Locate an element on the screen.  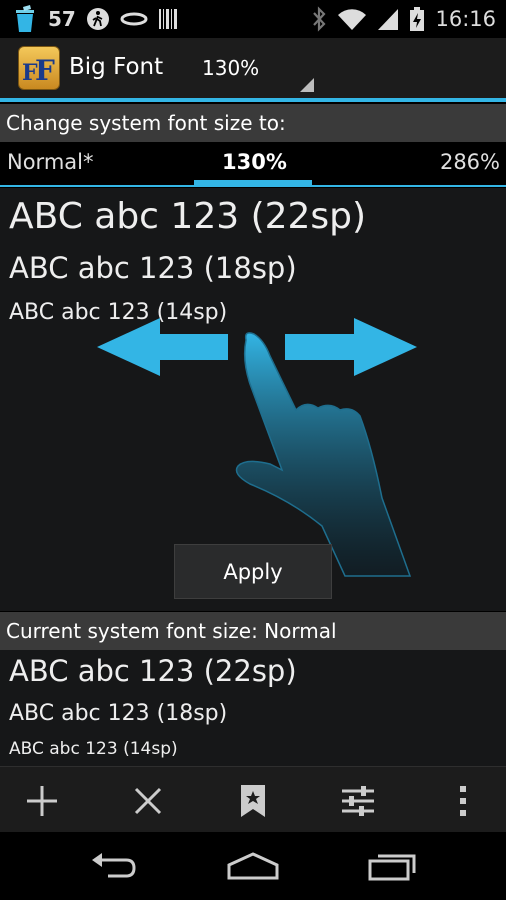
signal-icon is located at coordinates (388, 19).